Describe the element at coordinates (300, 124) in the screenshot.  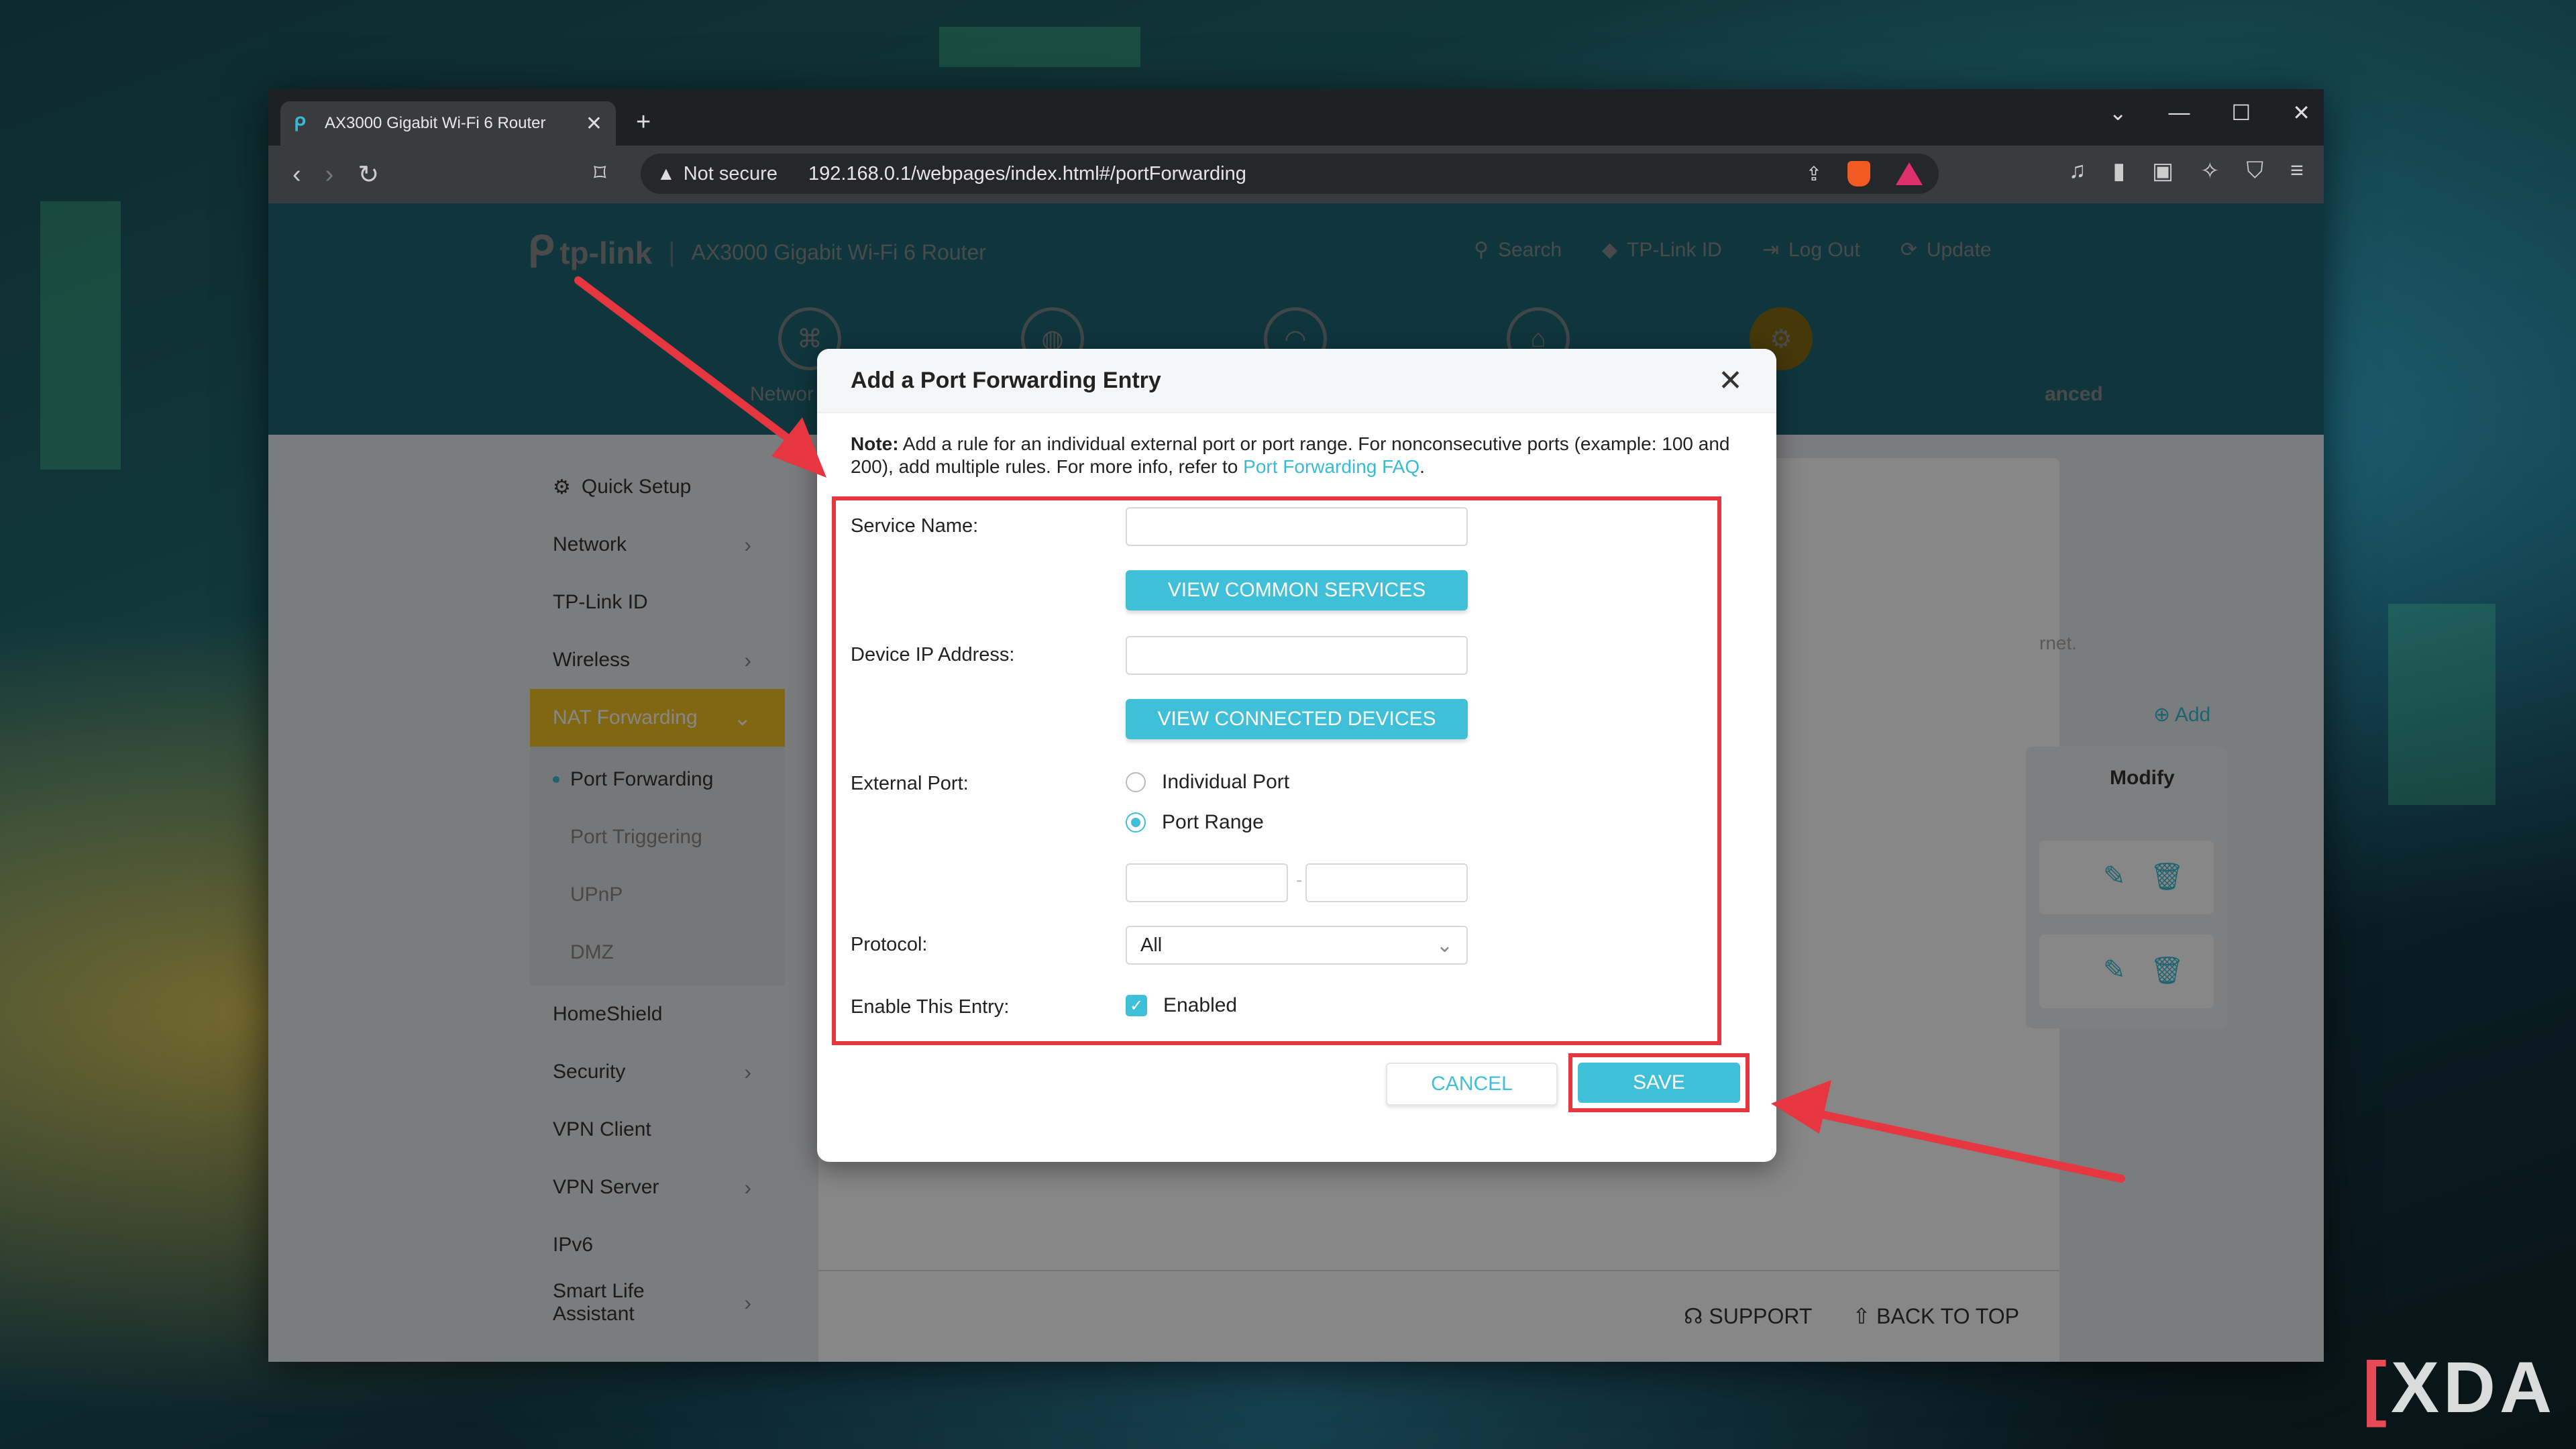
I see `tplink-favicon-icon: ᑭ` at that location.